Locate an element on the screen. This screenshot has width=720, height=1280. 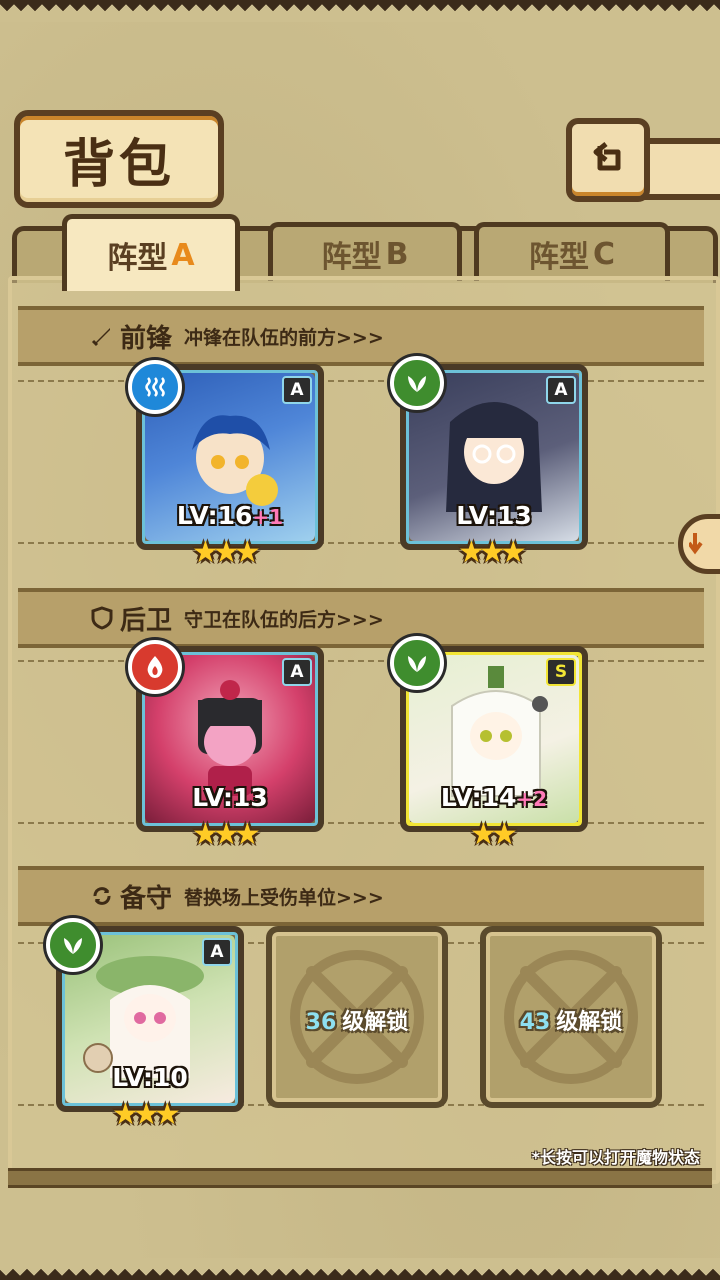
arrow-icon is located at coordinates (696, 544).